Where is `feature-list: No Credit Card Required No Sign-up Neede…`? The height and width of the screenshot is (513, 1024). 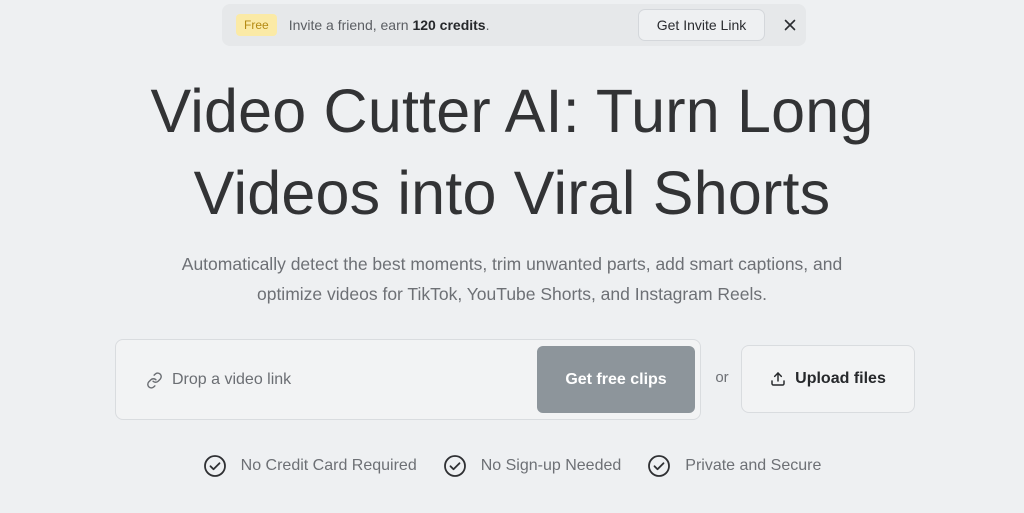 feature-list: No Credit Card Required No Sign-up Neede… is located at coordinates (512, 466).